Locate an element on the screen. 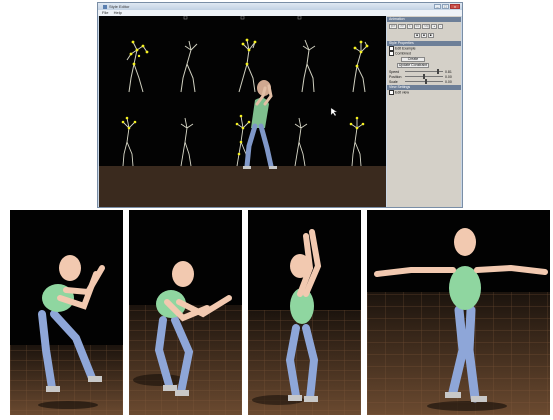  joint-markers-bottom is located at coordinates (243, 135).